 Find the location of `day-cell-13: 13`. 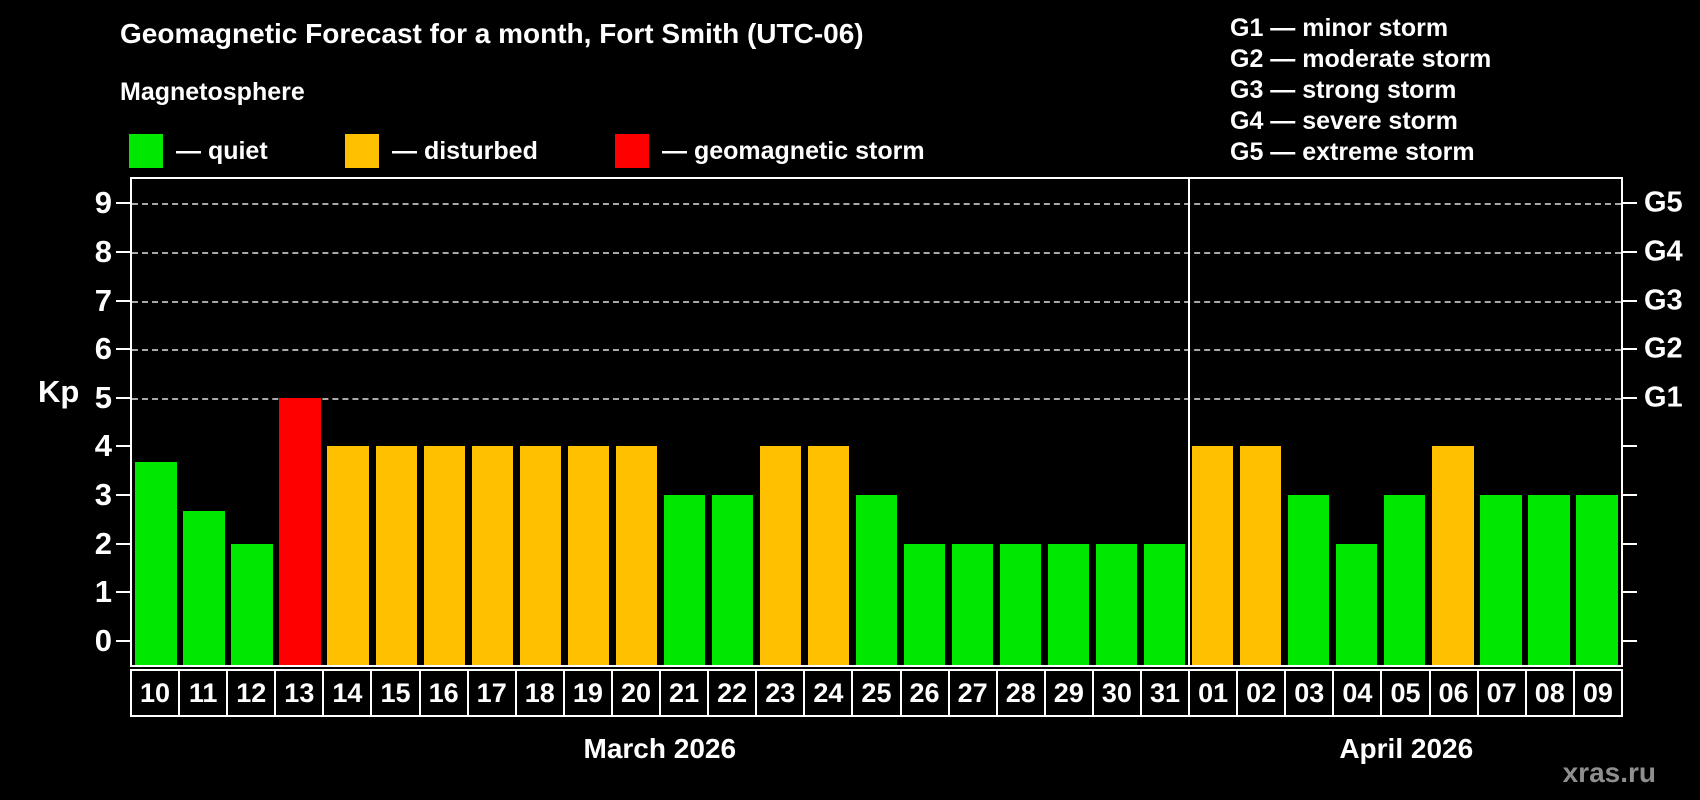

day-cell-13: 13 is located at coordinates (299, 693).